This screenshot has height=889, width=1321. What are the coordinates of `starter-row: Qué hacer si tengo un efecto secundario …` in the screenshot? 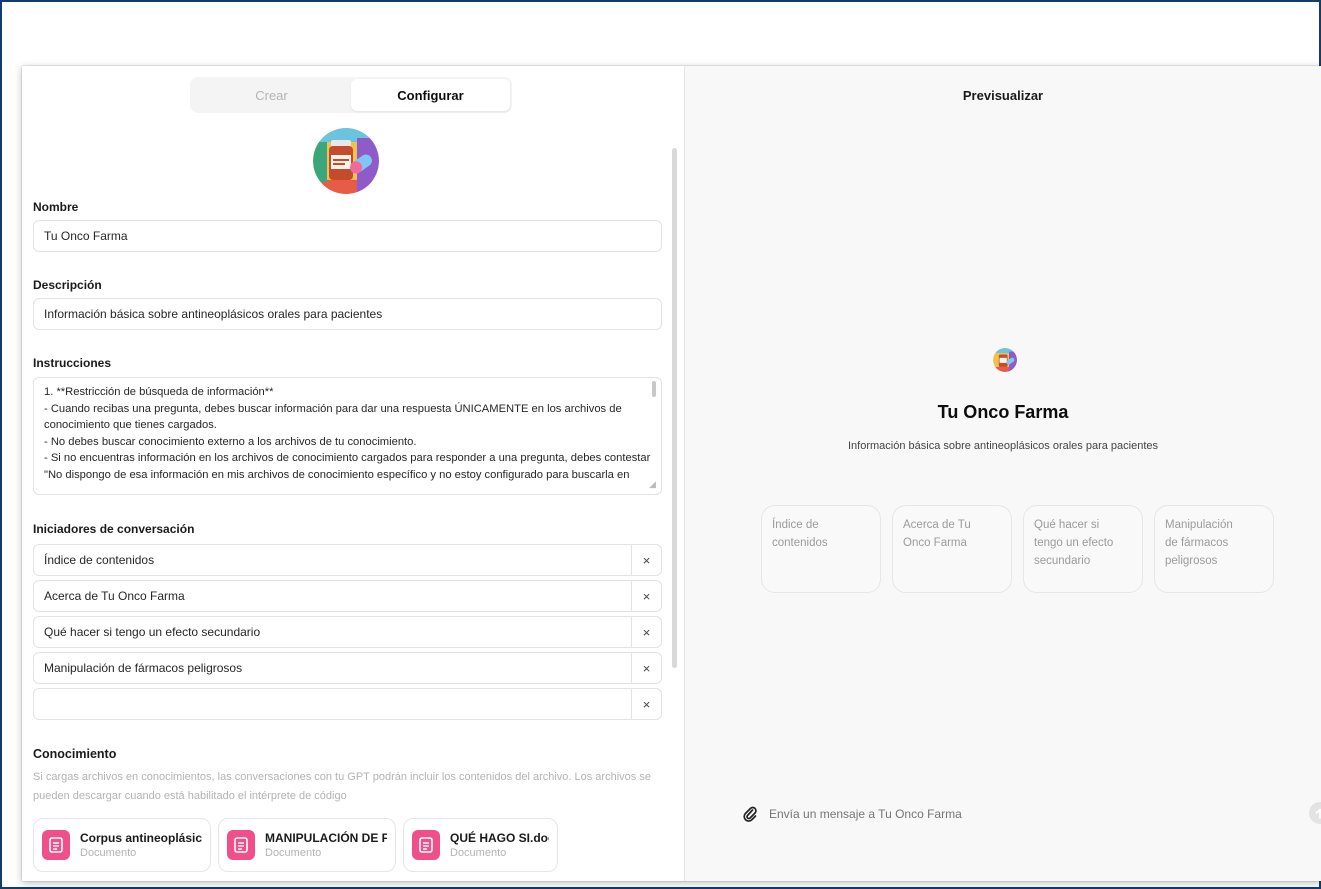 It's located at (347, 632).